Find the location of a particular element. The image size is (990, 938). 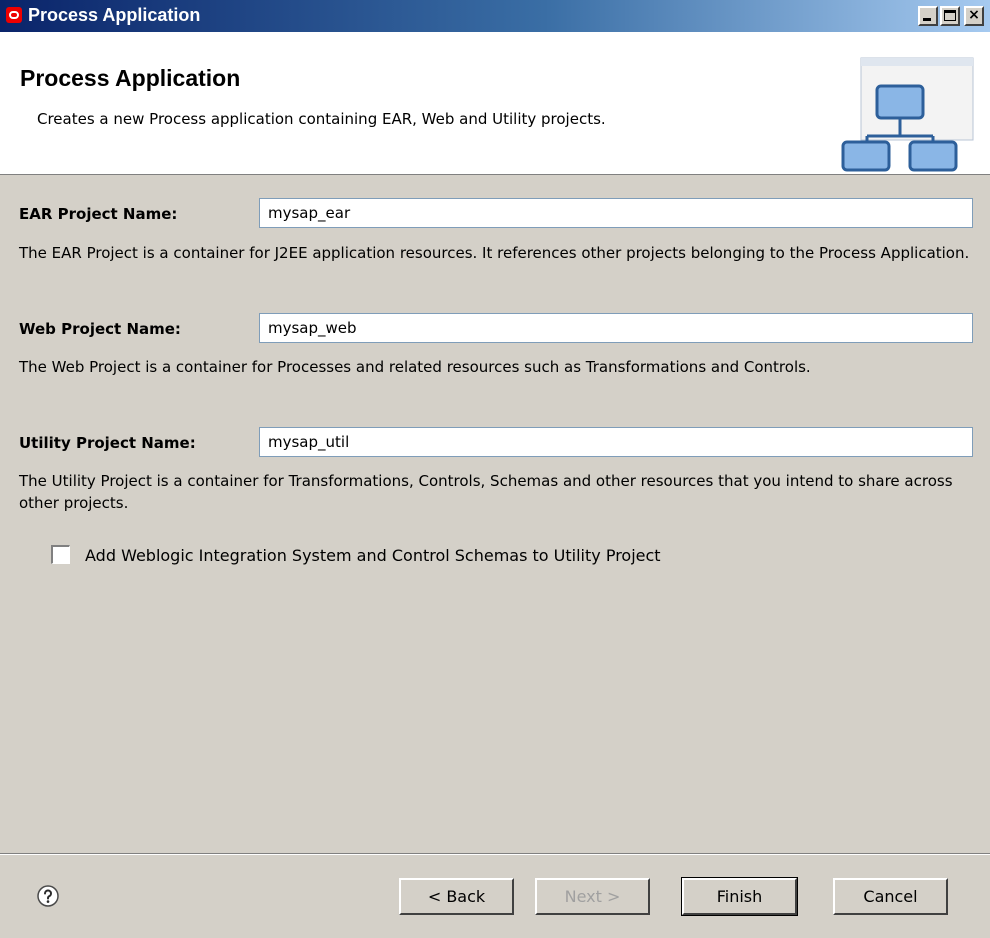

page-title: Process Application is located at coordinates (130, 78).